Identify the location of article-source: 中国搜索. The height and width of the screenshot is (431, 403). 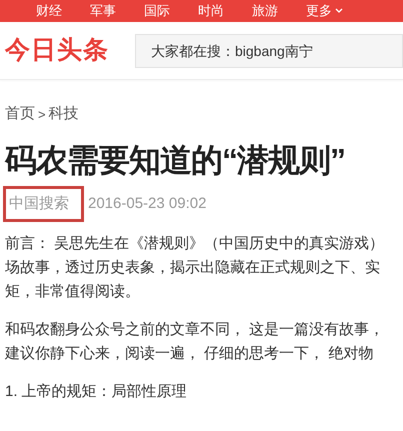
(43, 204).